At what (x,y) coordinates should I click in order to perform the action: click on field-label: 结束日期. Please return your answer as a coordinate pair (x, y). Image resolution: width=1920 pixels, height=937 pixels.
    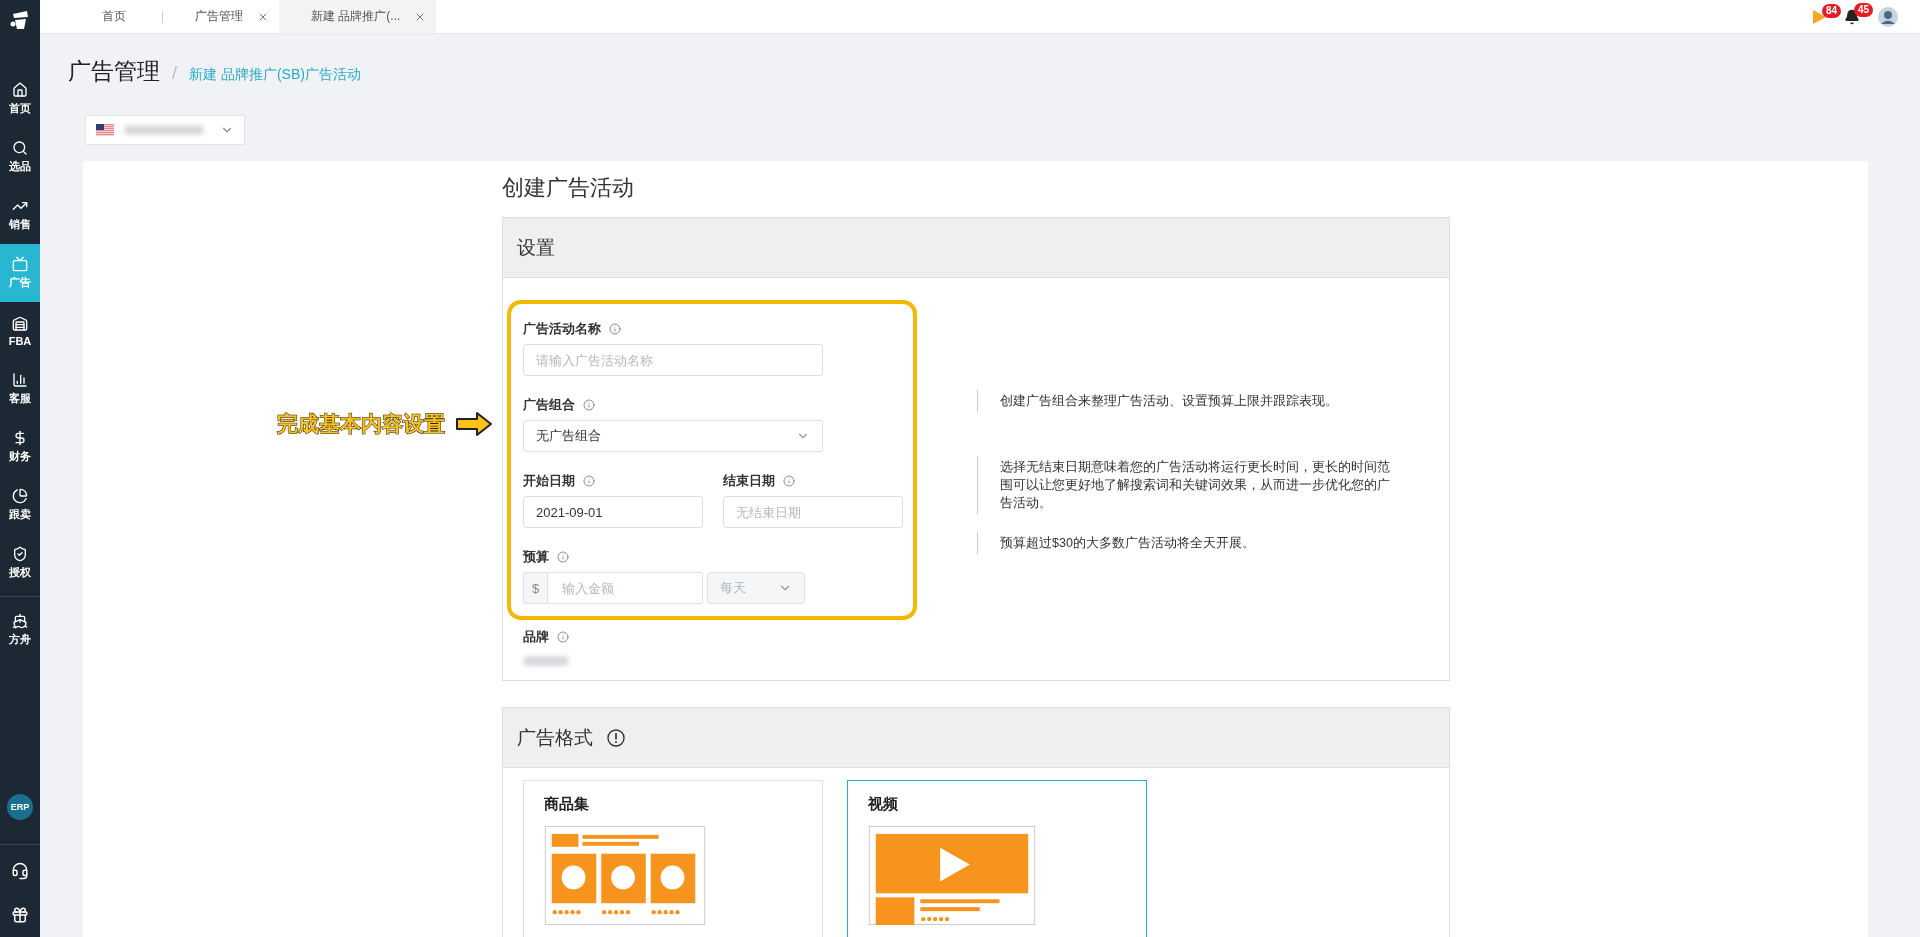
    Looking at the image, I should click on (749, 481).